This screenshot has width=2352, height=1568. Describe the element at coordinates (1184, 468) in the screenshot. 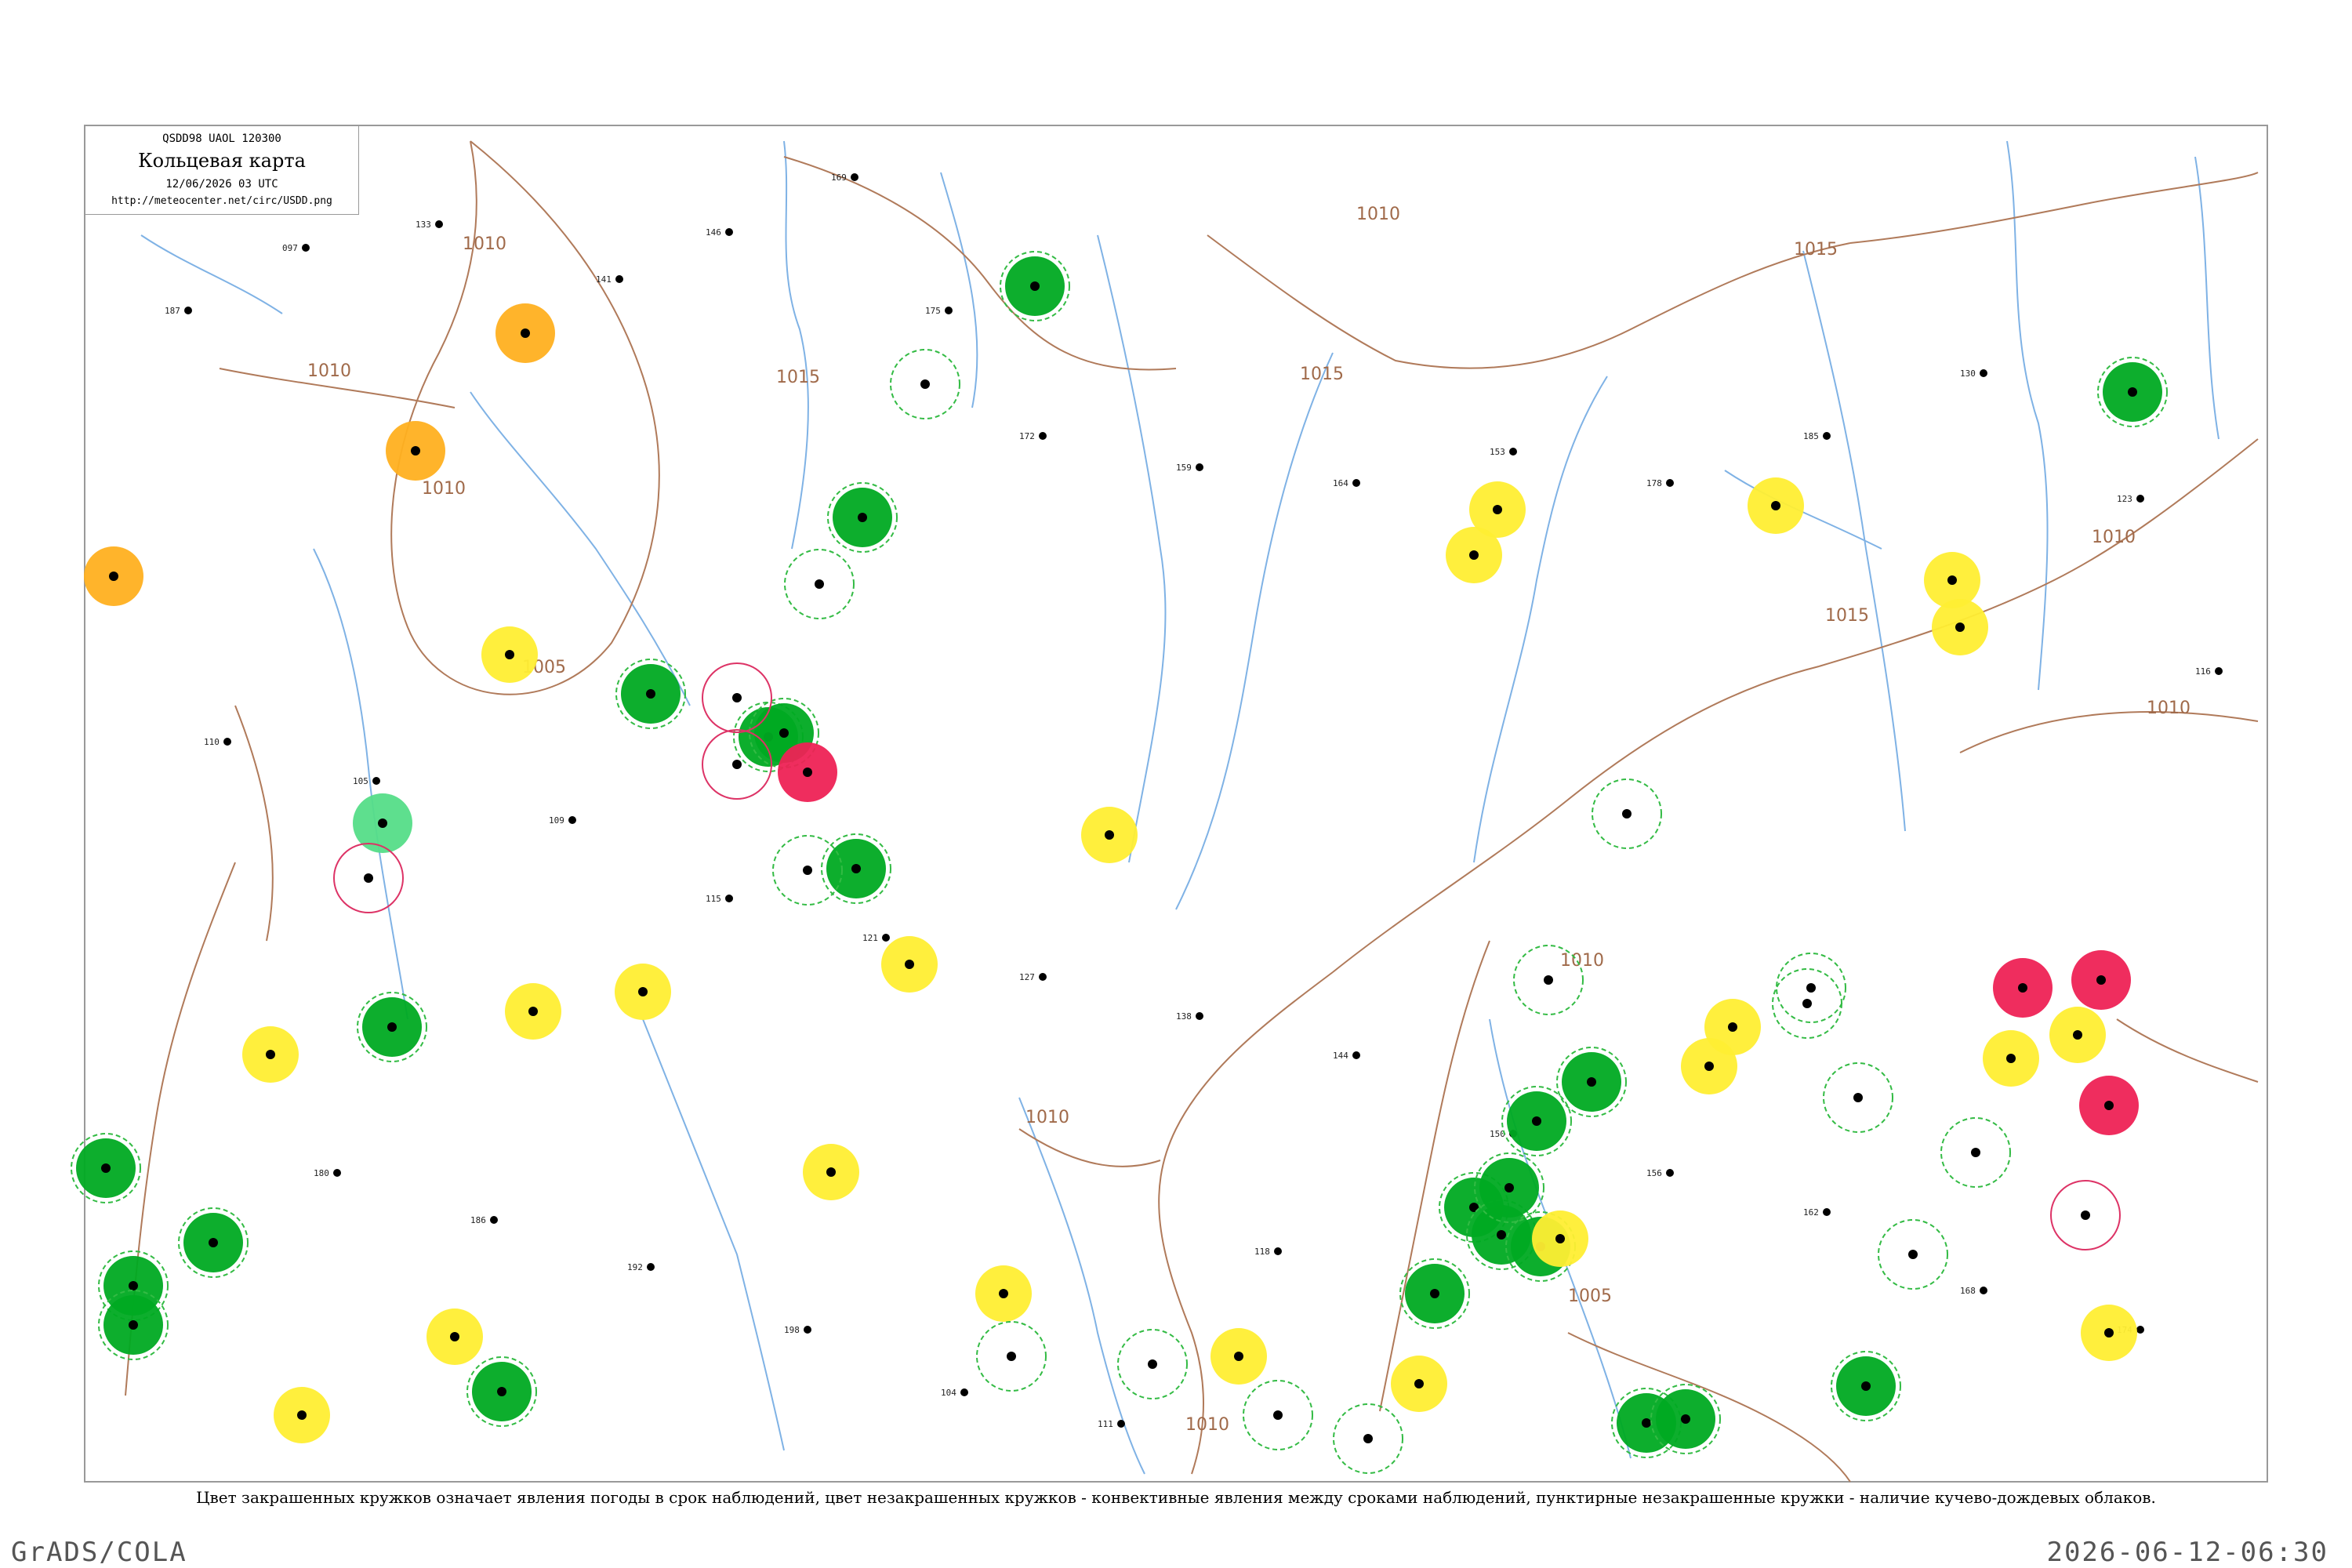

I see `station-pressure-label: 159` at that location.